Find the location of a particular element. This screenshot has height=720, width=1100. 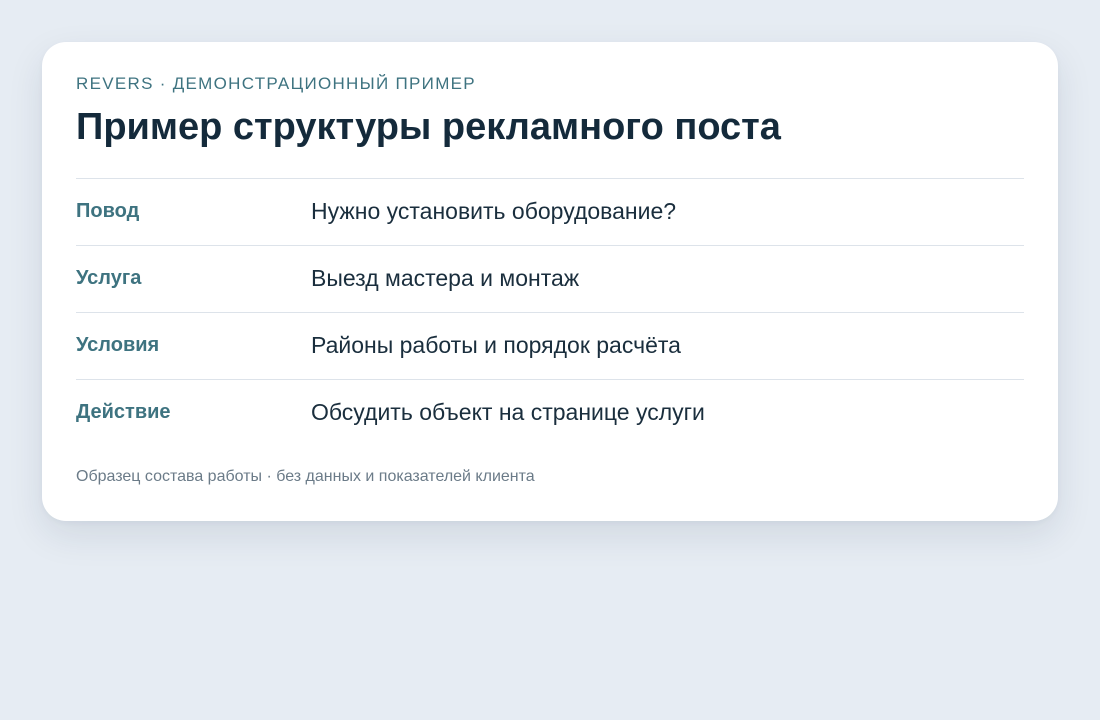

row-value: Выезд мастера и монтаж is located at coordinates (445, 278).